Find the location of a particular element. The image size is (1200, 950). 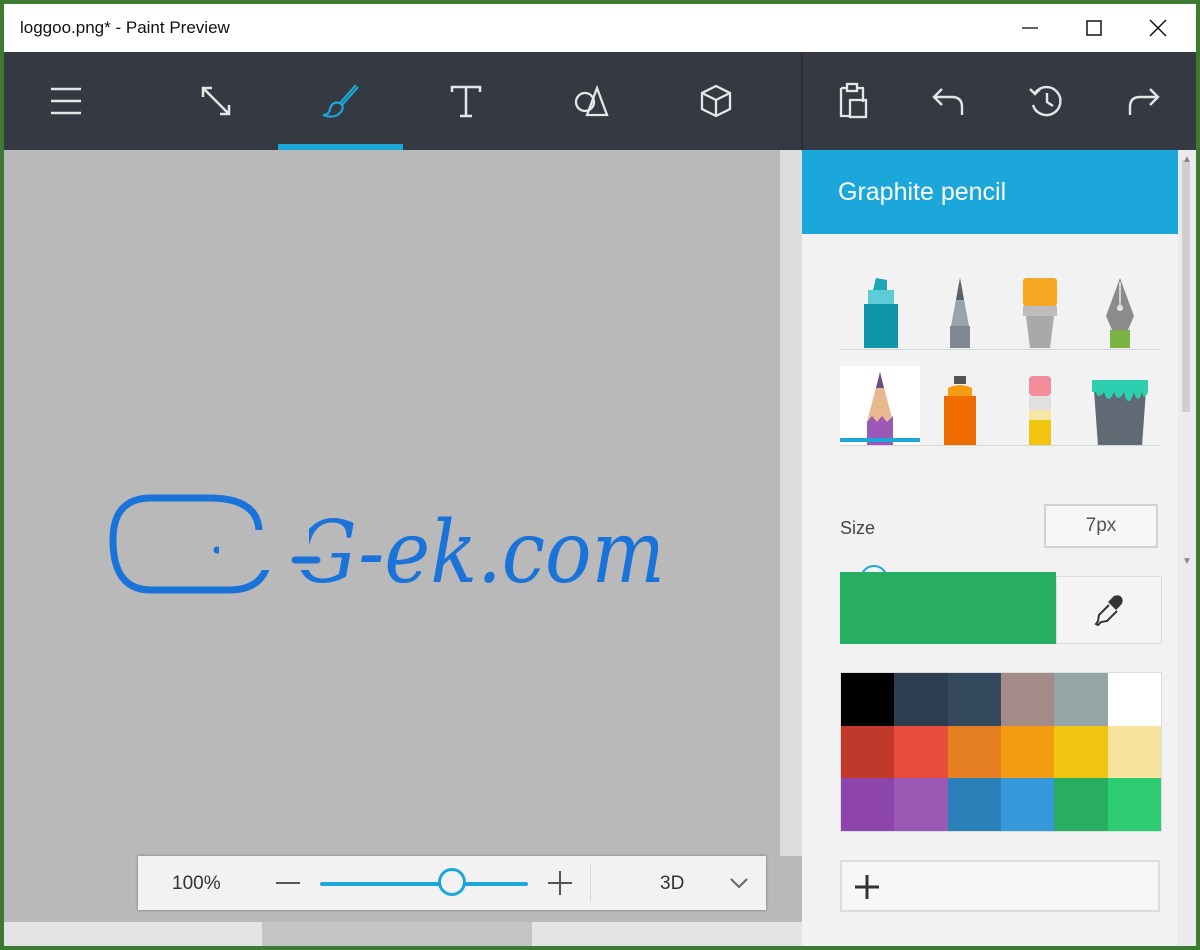

maximize-icon is located at coordinates (1094, 28).